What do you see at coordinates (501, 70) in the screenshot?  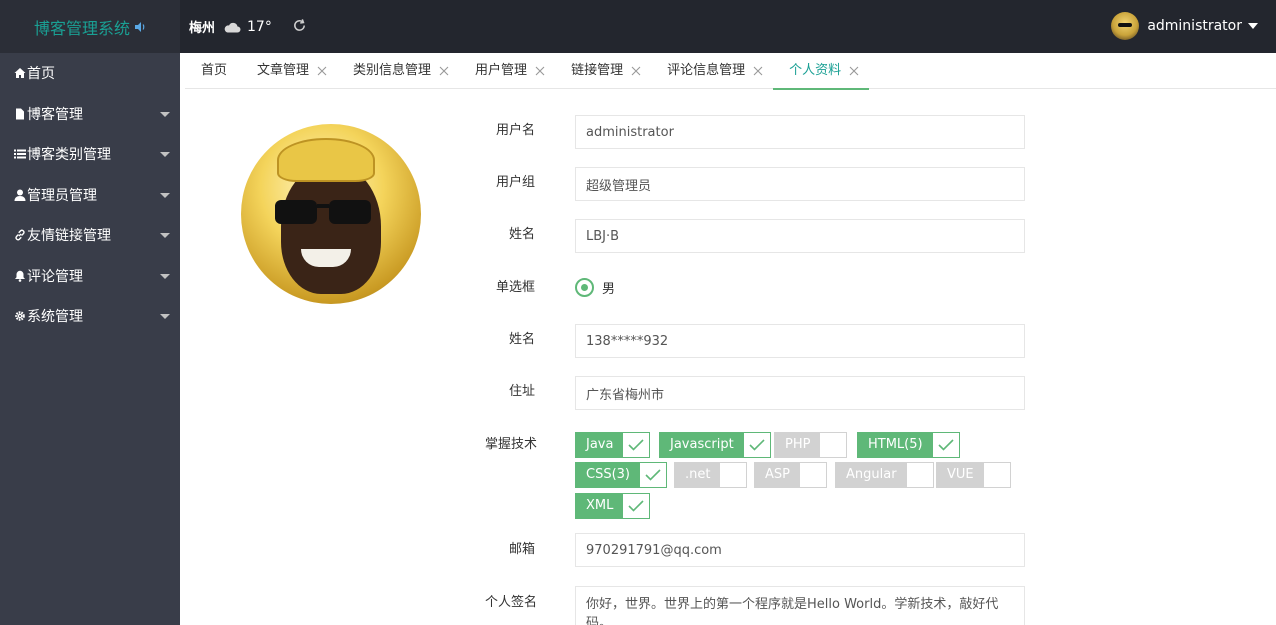 I see `tab-label: 用户管理` at bounding box center [501, 70].